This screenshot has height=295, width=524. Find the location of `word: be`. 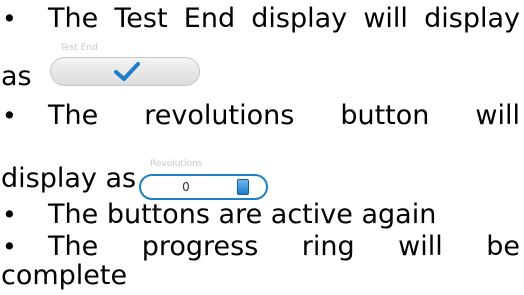

word: be is located at coordinates (503, 246).